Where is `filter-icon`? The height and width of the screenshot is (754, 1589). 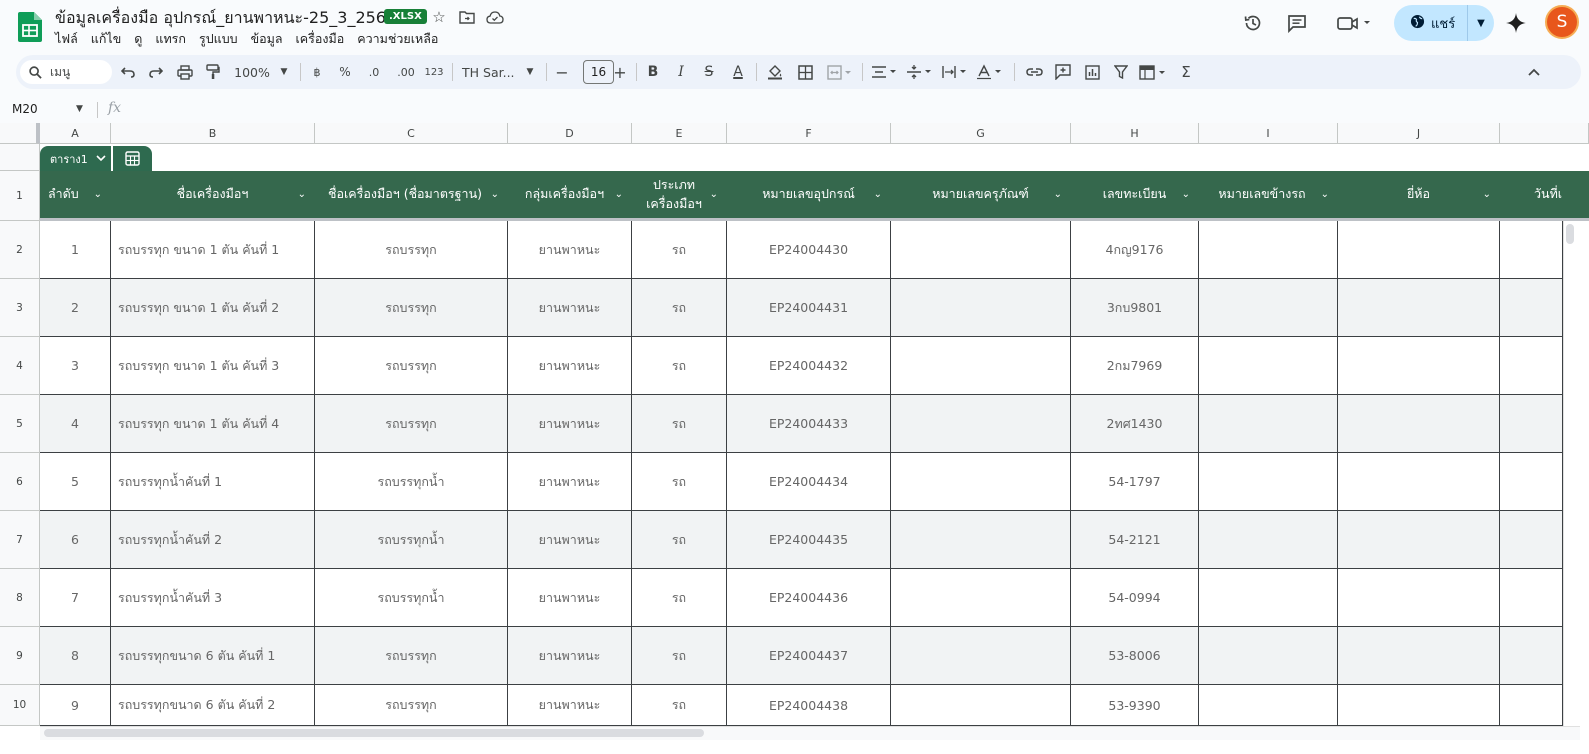
filter-icon is located at coordinates (1121, 72).